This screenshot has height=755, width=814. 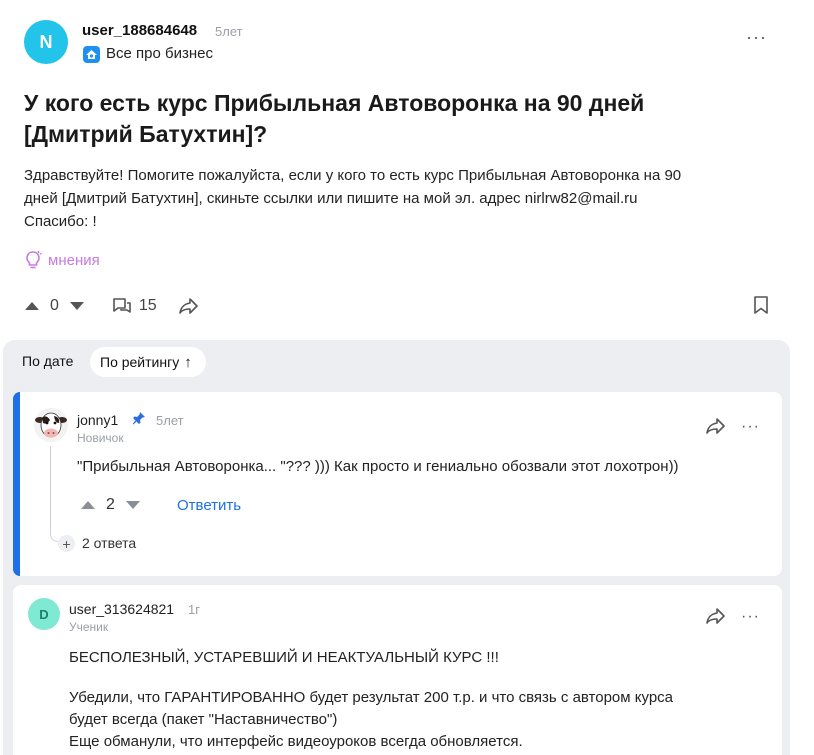 I want to click on cow-avatar, so click(x=51, y=425).